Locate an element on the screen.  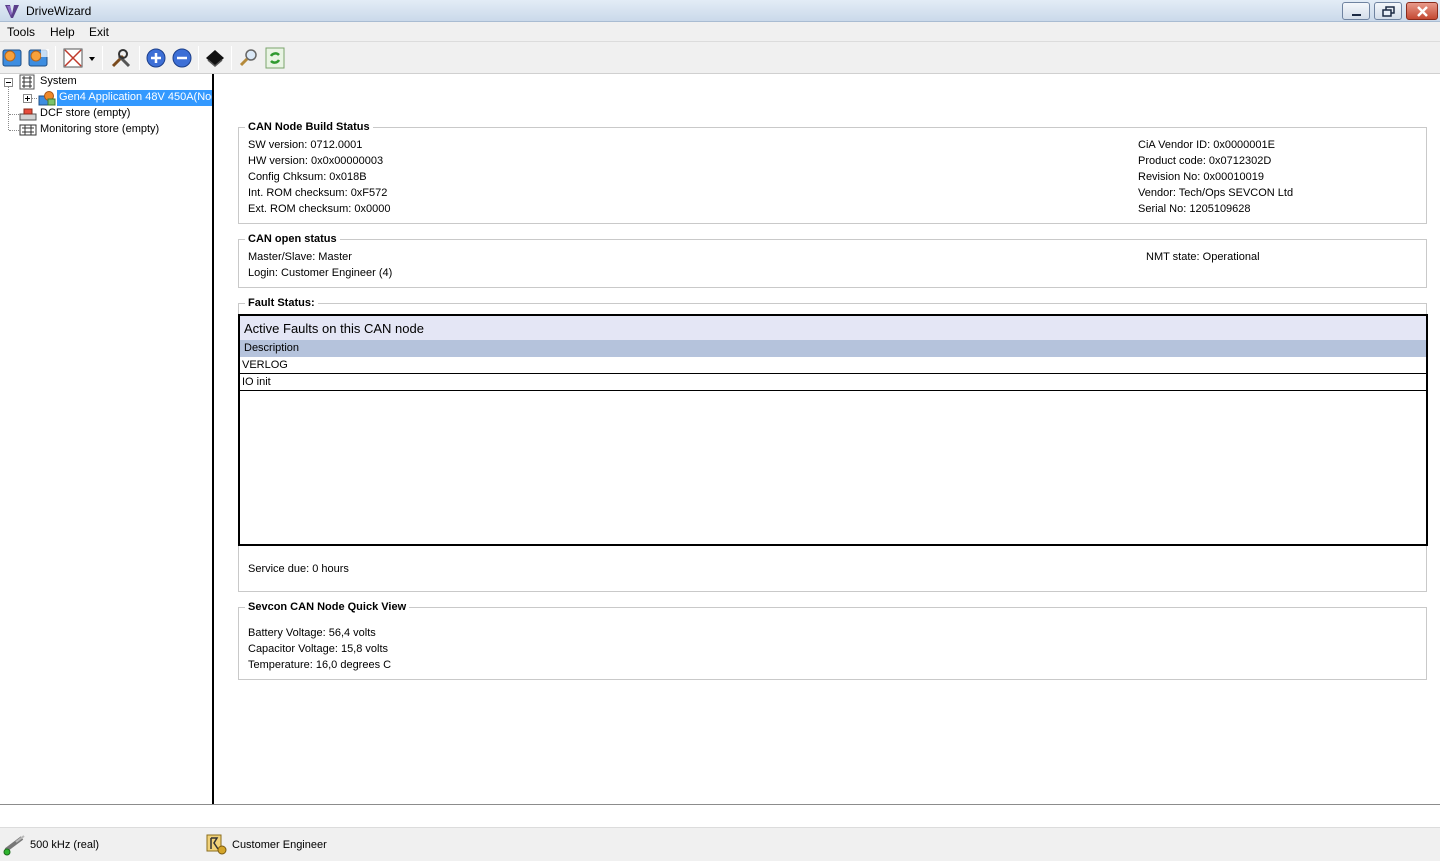
table-row: VERLOG is located at coordinates (833, 365).